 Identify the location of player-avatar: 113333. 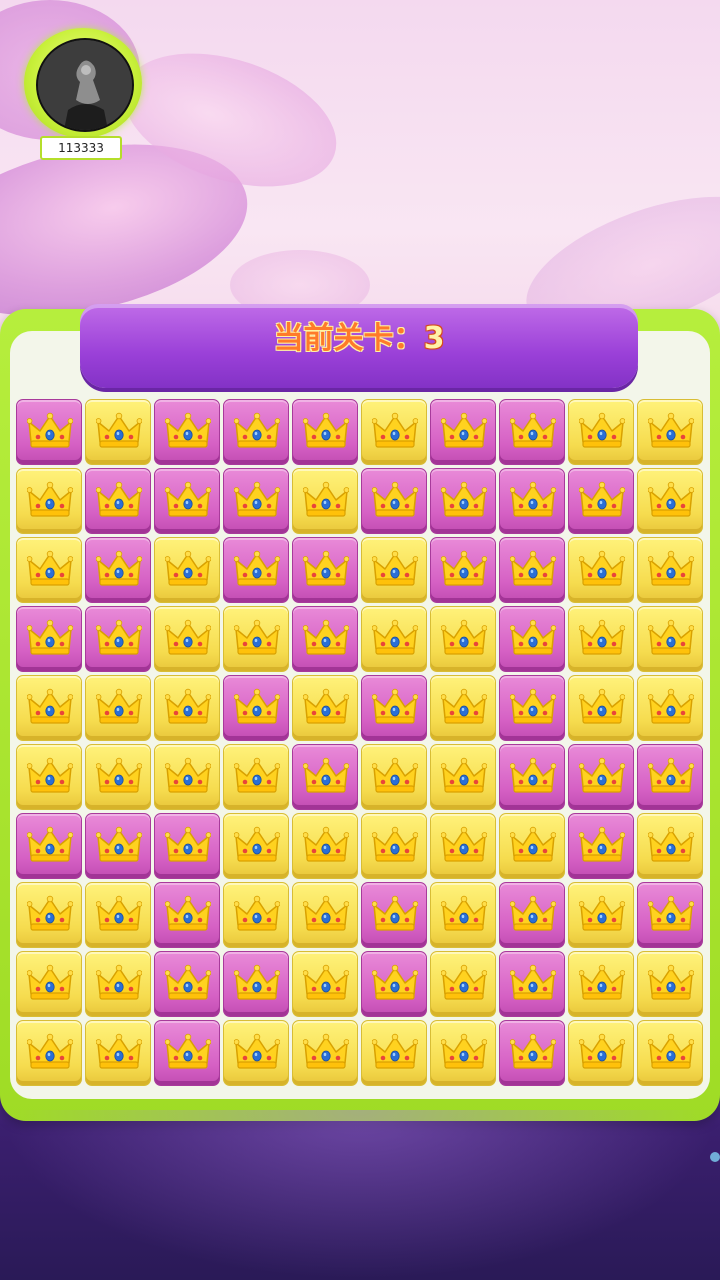
(86, 94).